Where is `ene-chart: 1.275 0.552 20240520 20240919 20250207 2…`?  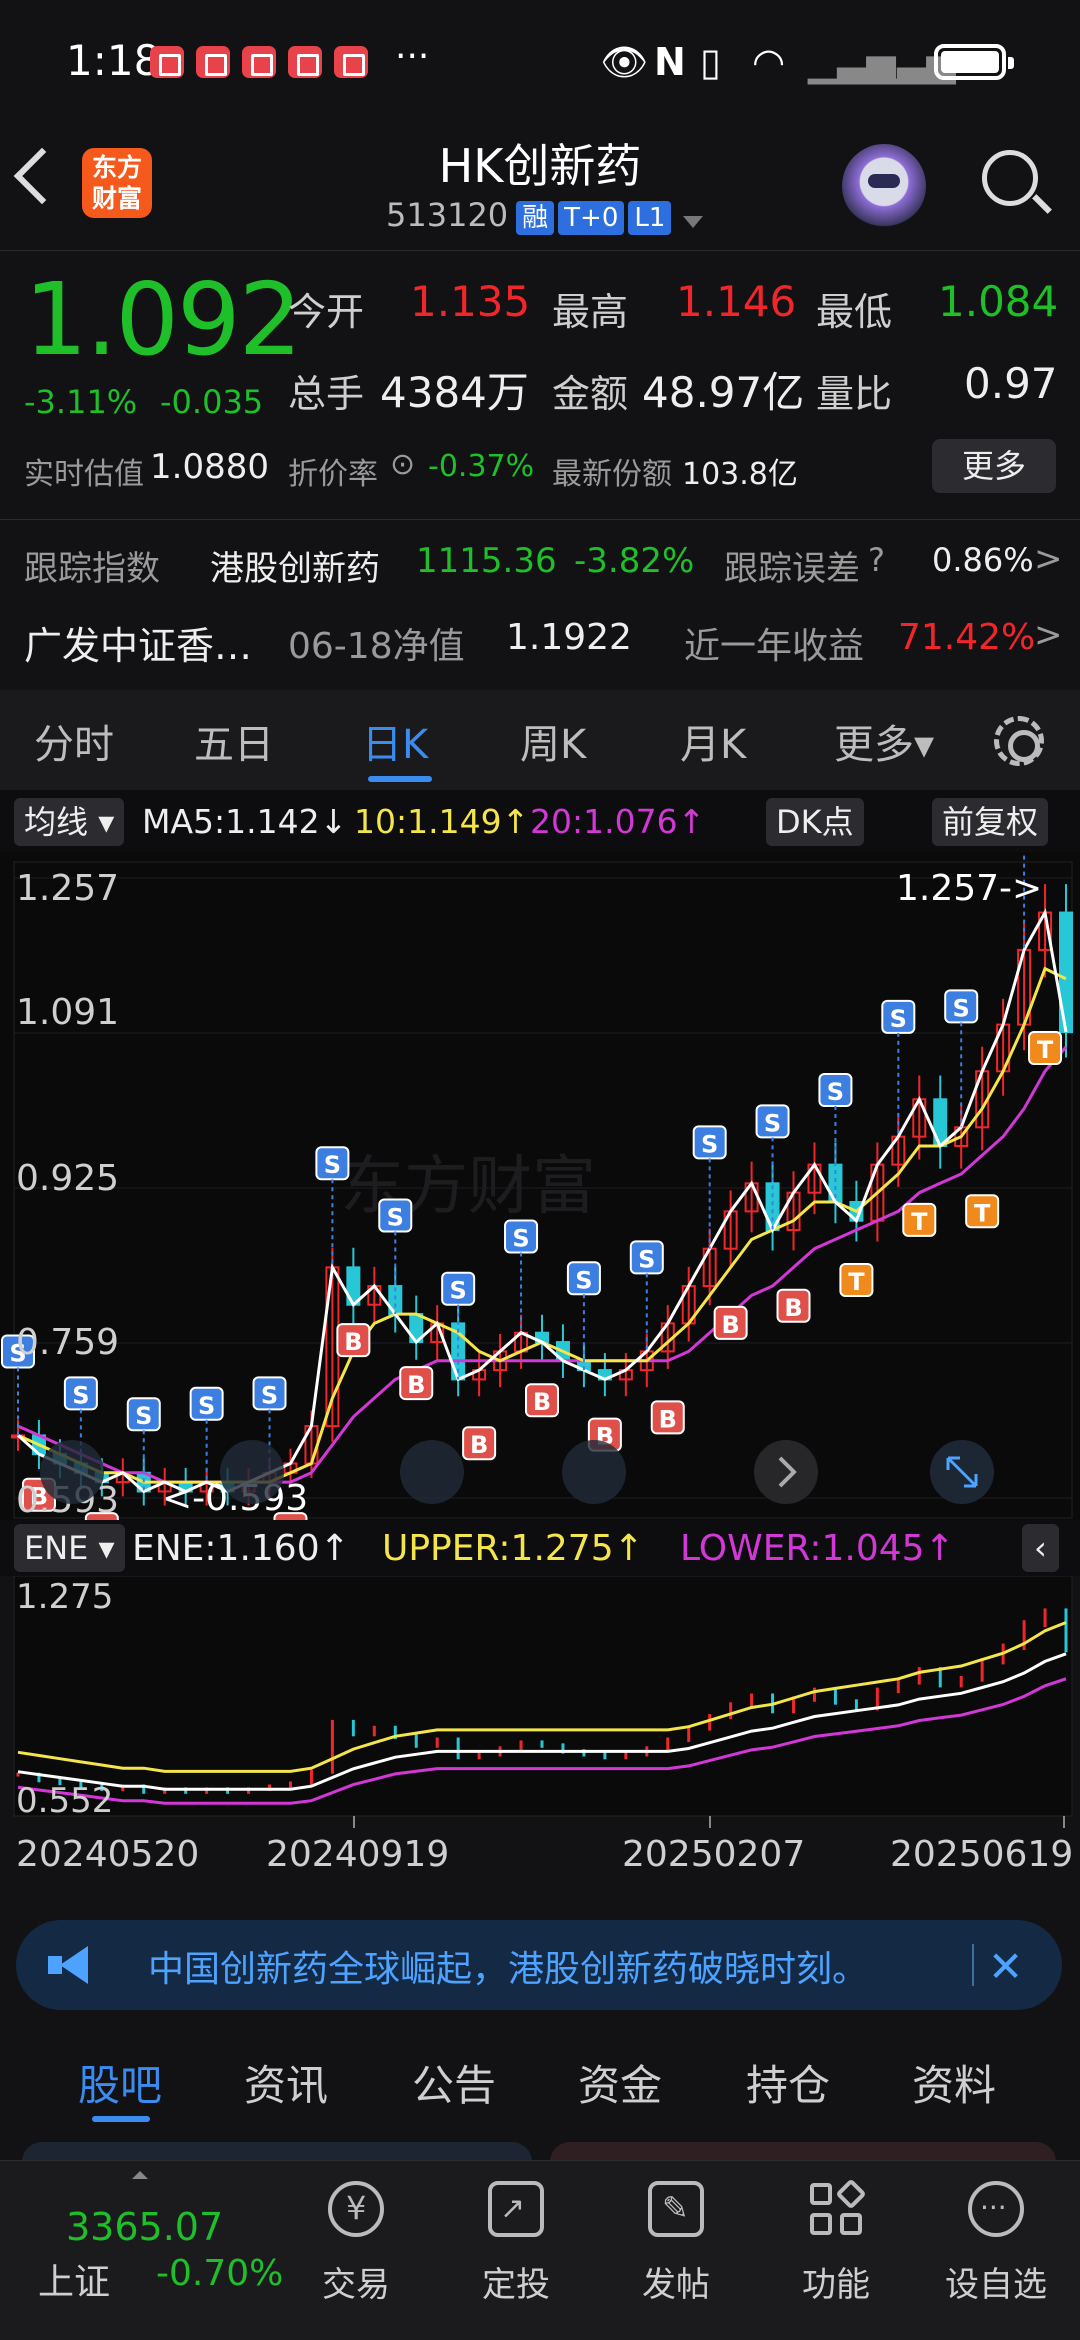 ene-chart: 1.275 0.552 20240520 20240919 20250207 2… is located at coordinates (540, 1741).